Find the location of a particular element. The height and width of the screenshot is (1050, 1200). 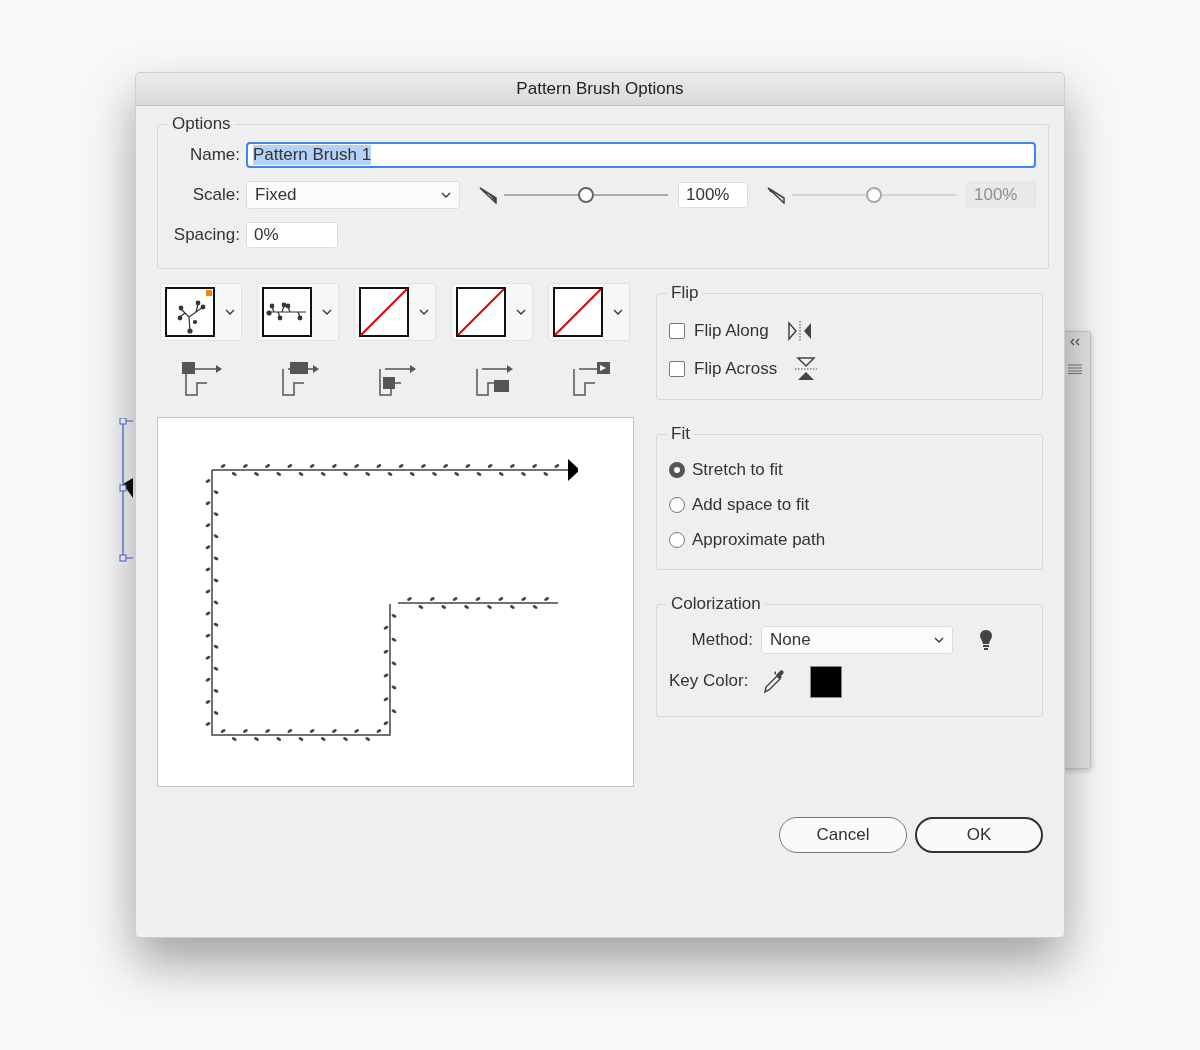

collapse-icon is located at coordinates (1075, 342).